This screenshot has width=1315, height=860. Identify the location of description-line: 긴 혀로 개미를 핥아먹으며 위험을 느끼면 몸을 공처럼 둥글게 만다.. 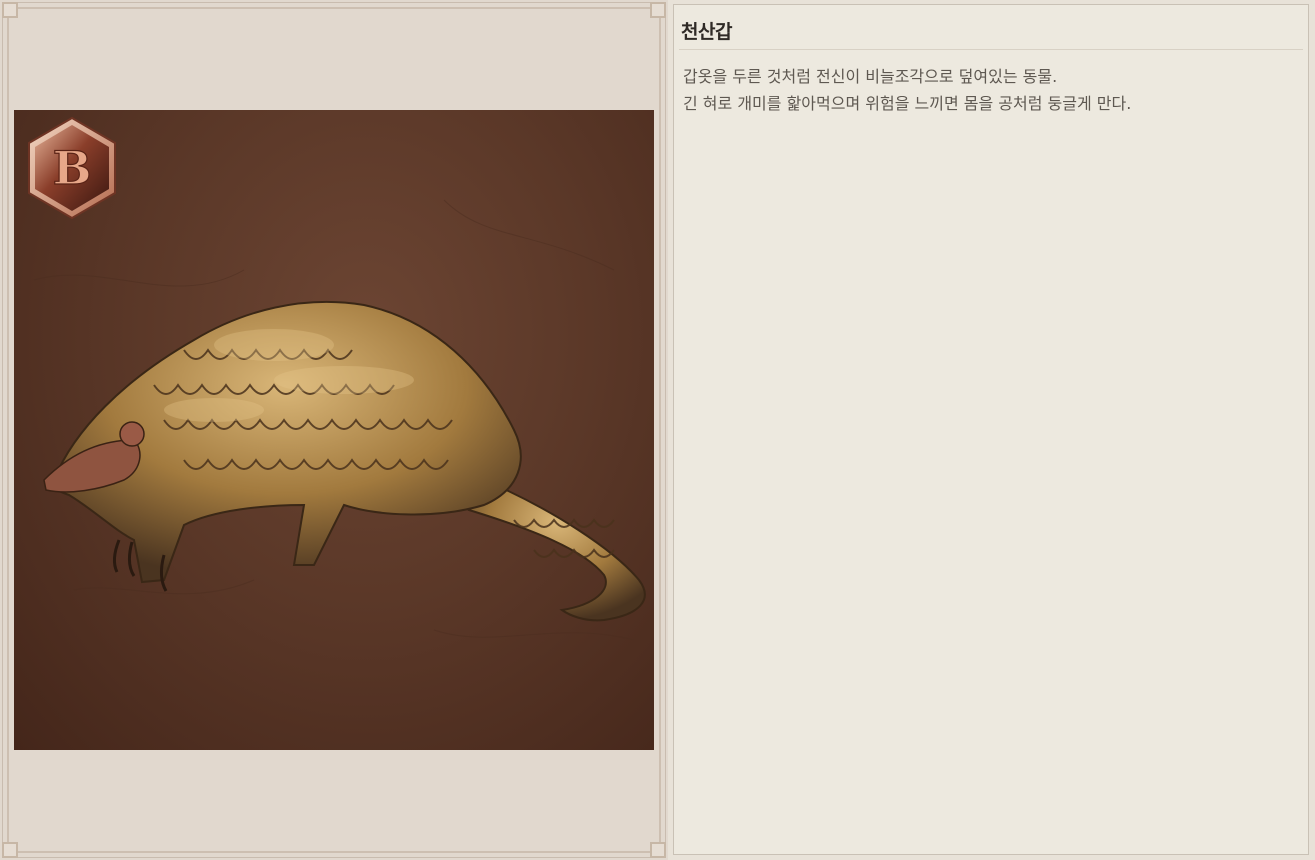
(907, 103).